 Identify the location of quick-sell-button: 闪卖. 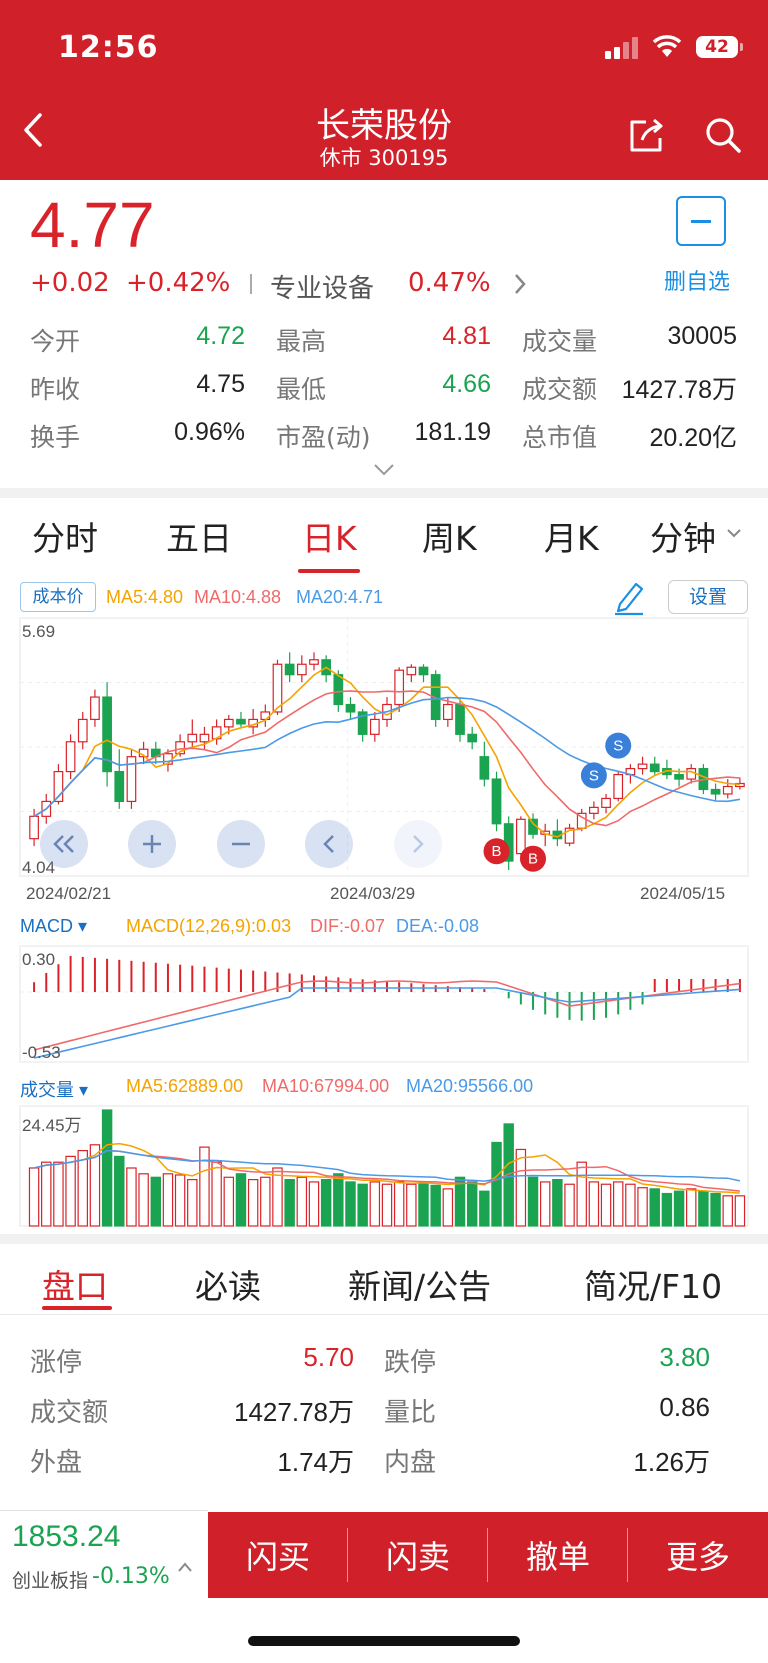
(418, 1555).